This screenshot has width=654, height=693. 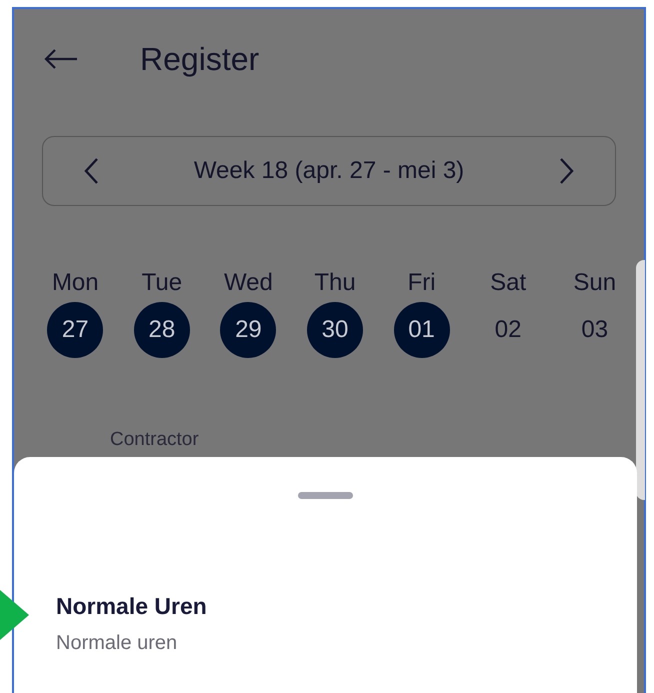 I want to click on weekday-label: Thu, so click(x=335, y=283).